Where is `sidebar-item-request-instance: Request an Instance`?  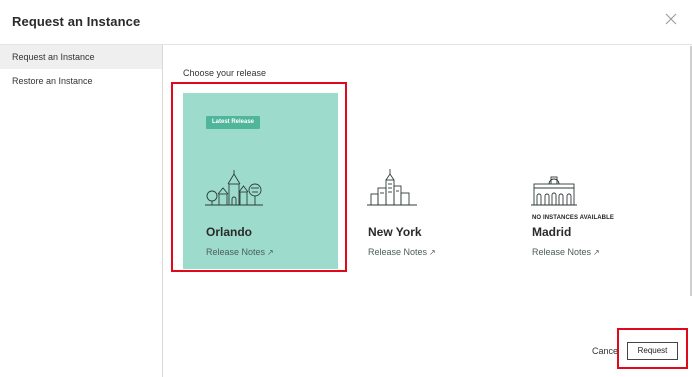
sidebar-item-request-instance: Request an Instance is located at coordinates (81, 57).